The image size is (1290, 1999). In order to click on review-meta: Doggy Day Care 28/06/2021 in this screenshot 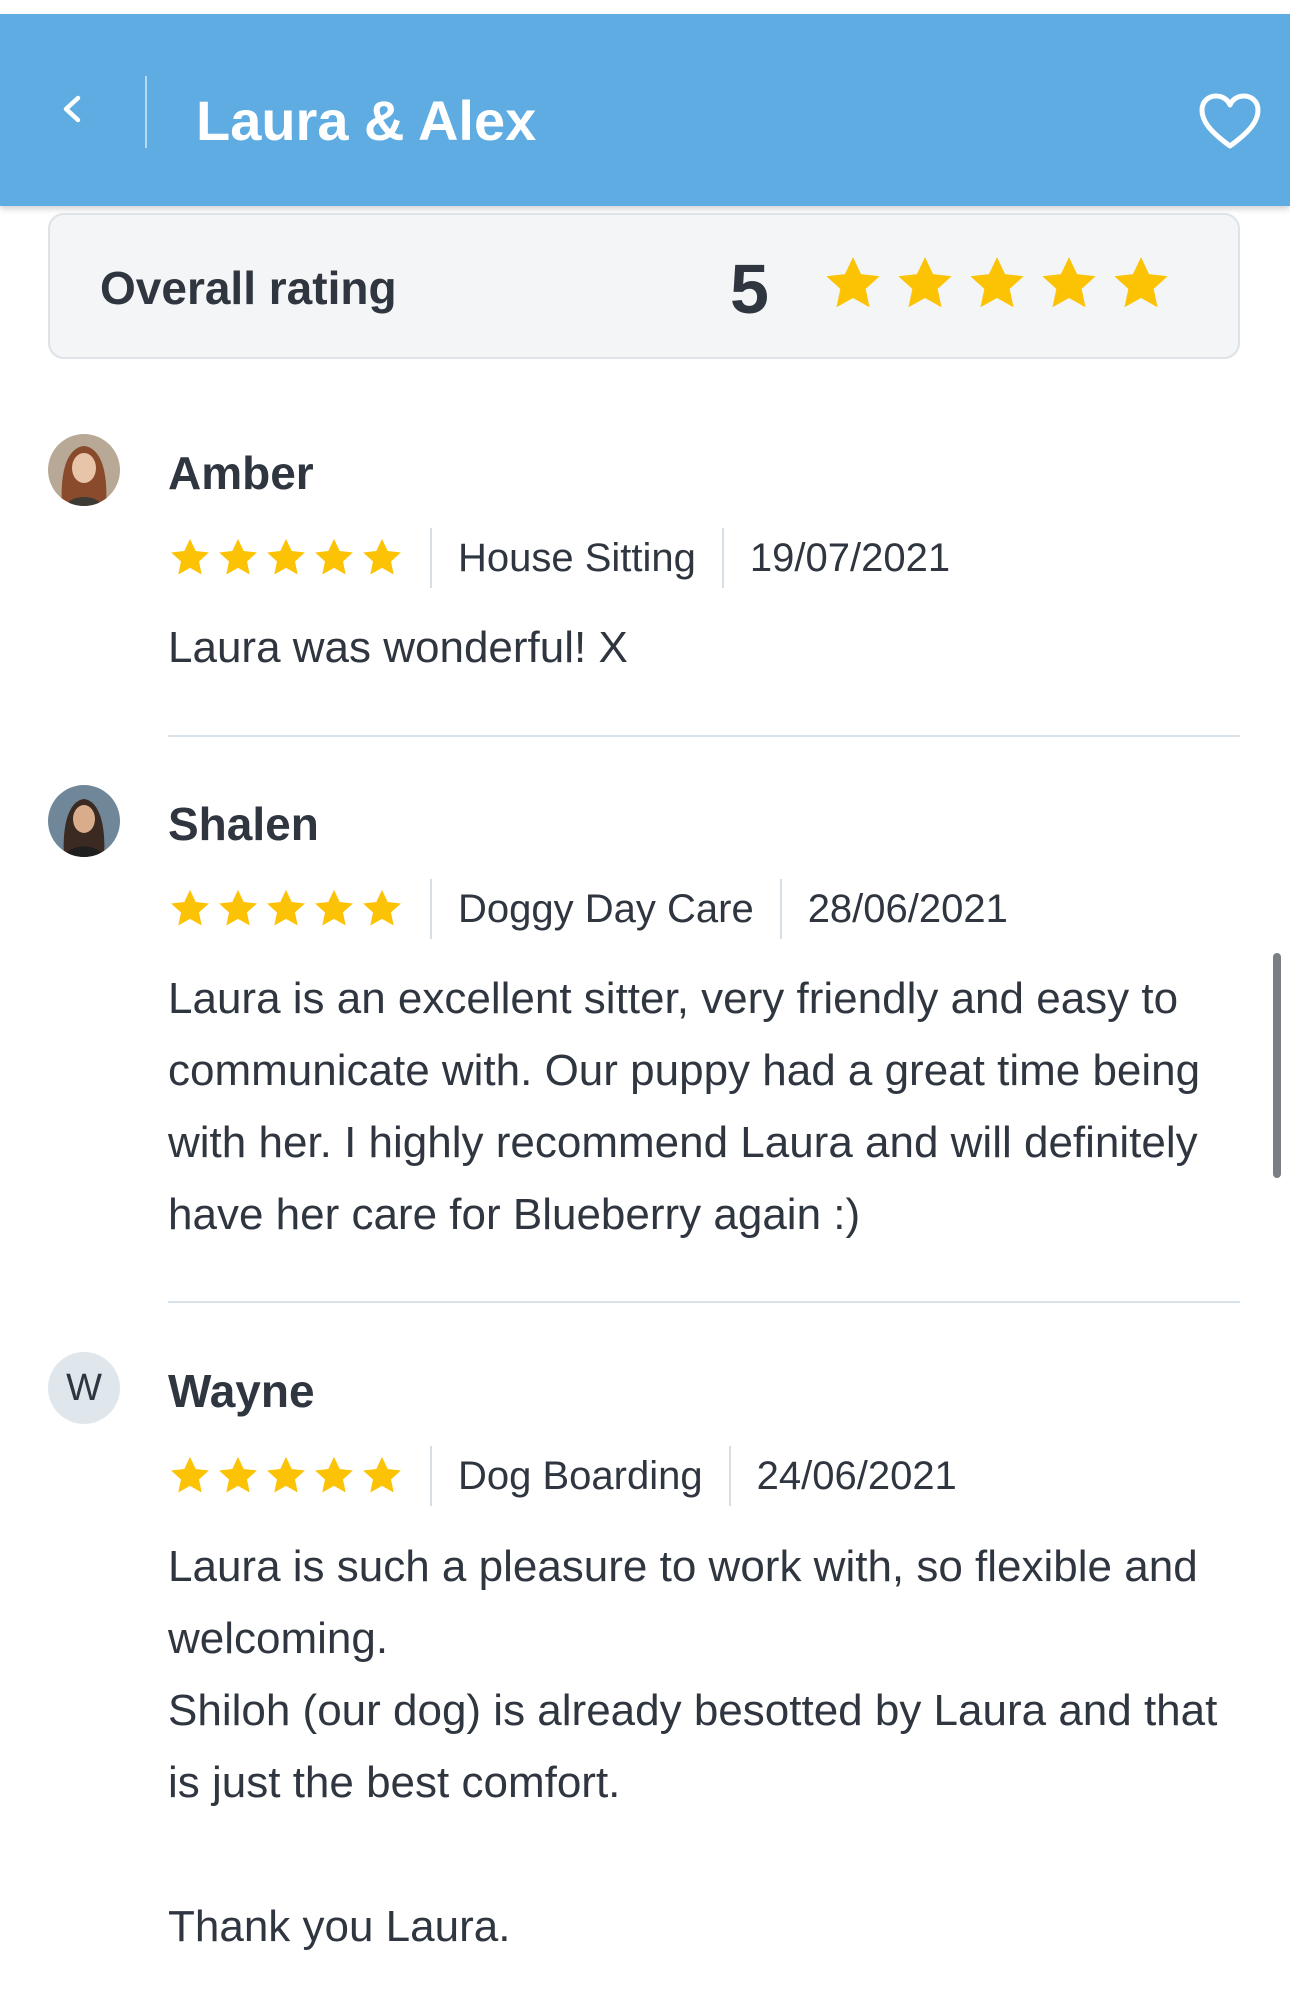, I will do `click(588, 909)`.